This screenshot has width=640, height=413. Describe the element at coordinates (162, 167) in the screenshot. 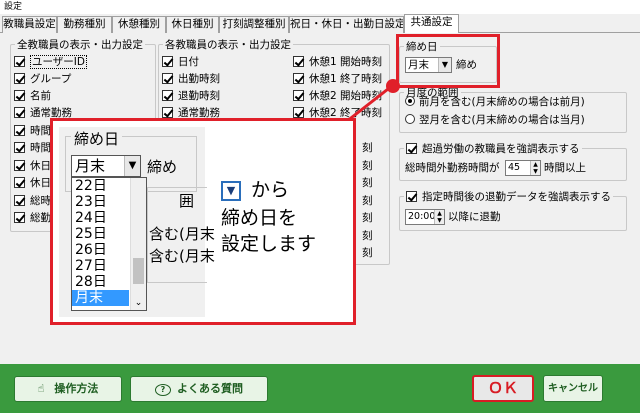

I see `zoomed-closing-suffix: 締め` at that location.